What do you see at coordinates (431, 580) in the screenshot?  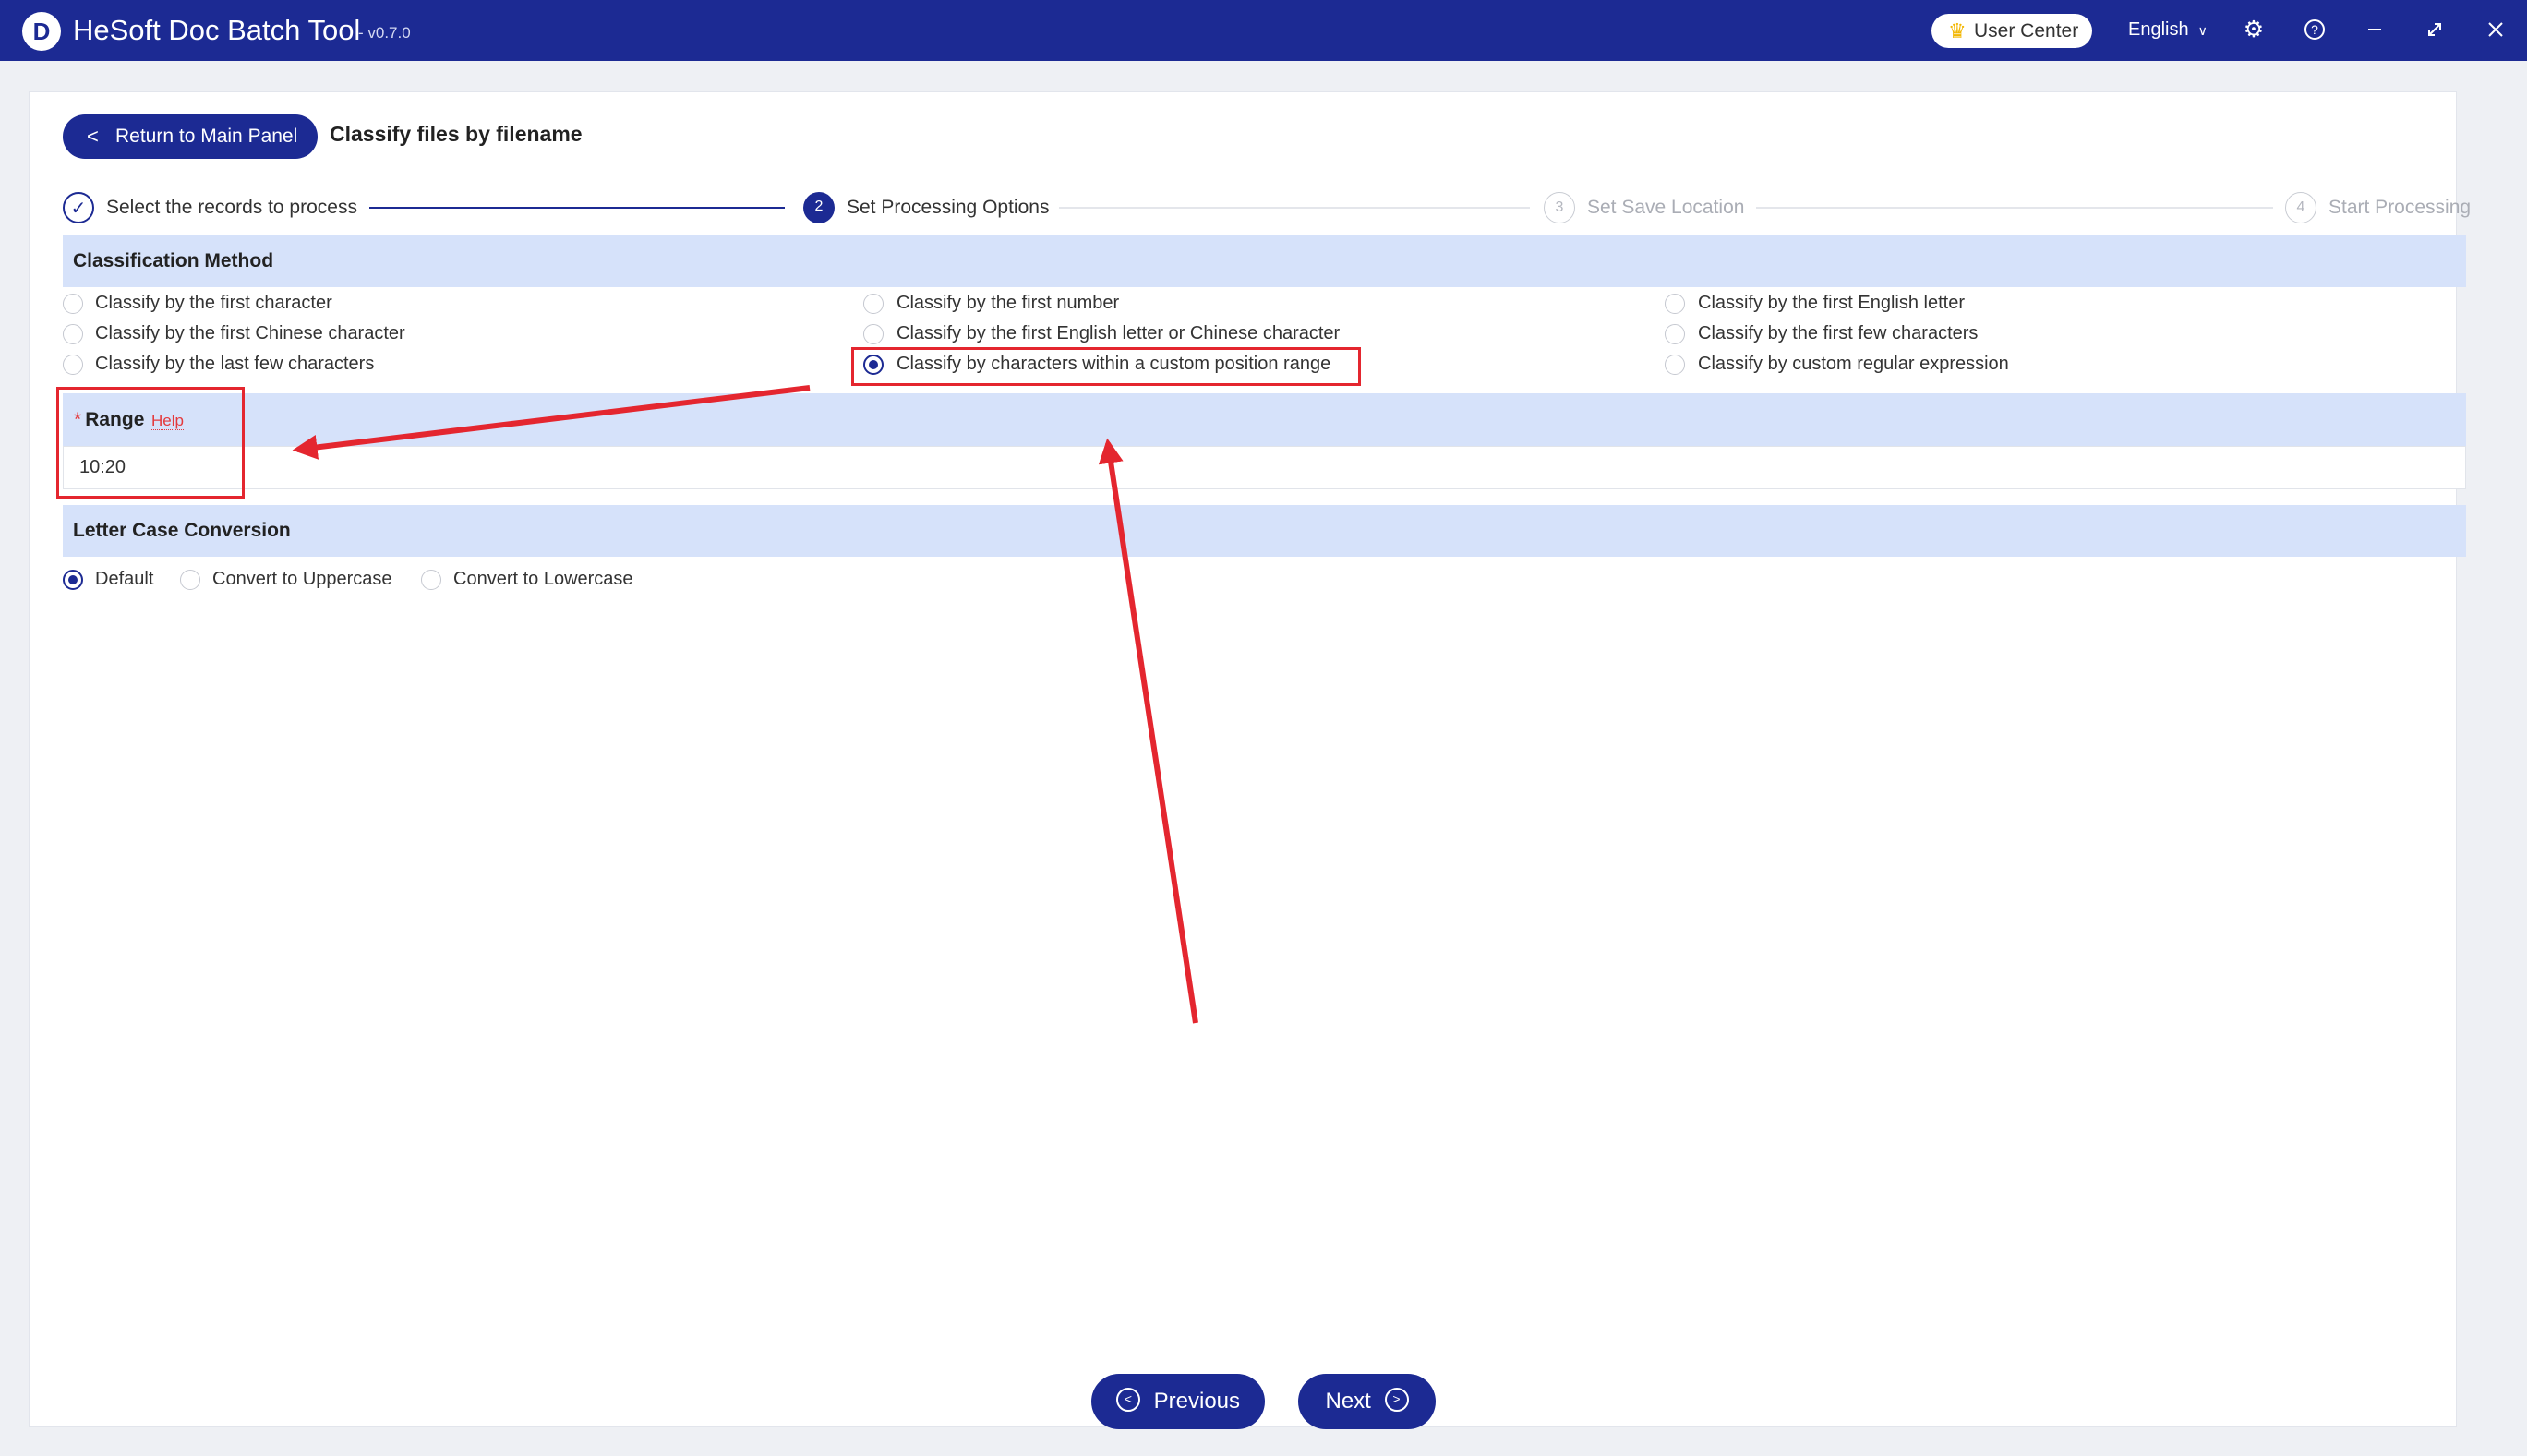 I see `radio-case-lowercase` at bounding box center [431, 580].